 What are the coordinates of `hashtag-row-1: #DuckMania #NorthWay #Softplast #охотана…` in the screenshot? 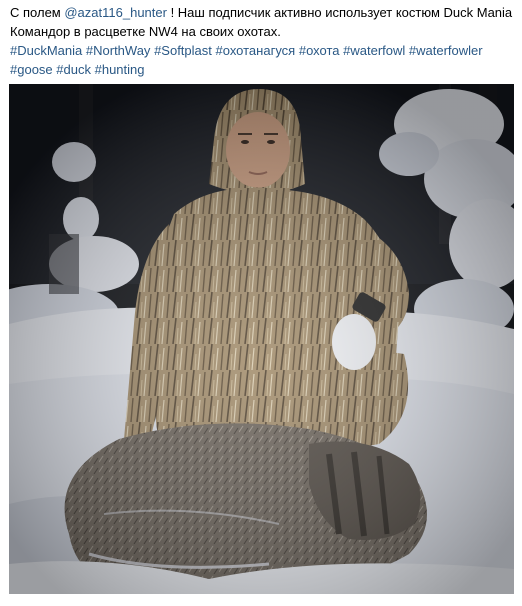 It's located at (262, 50).